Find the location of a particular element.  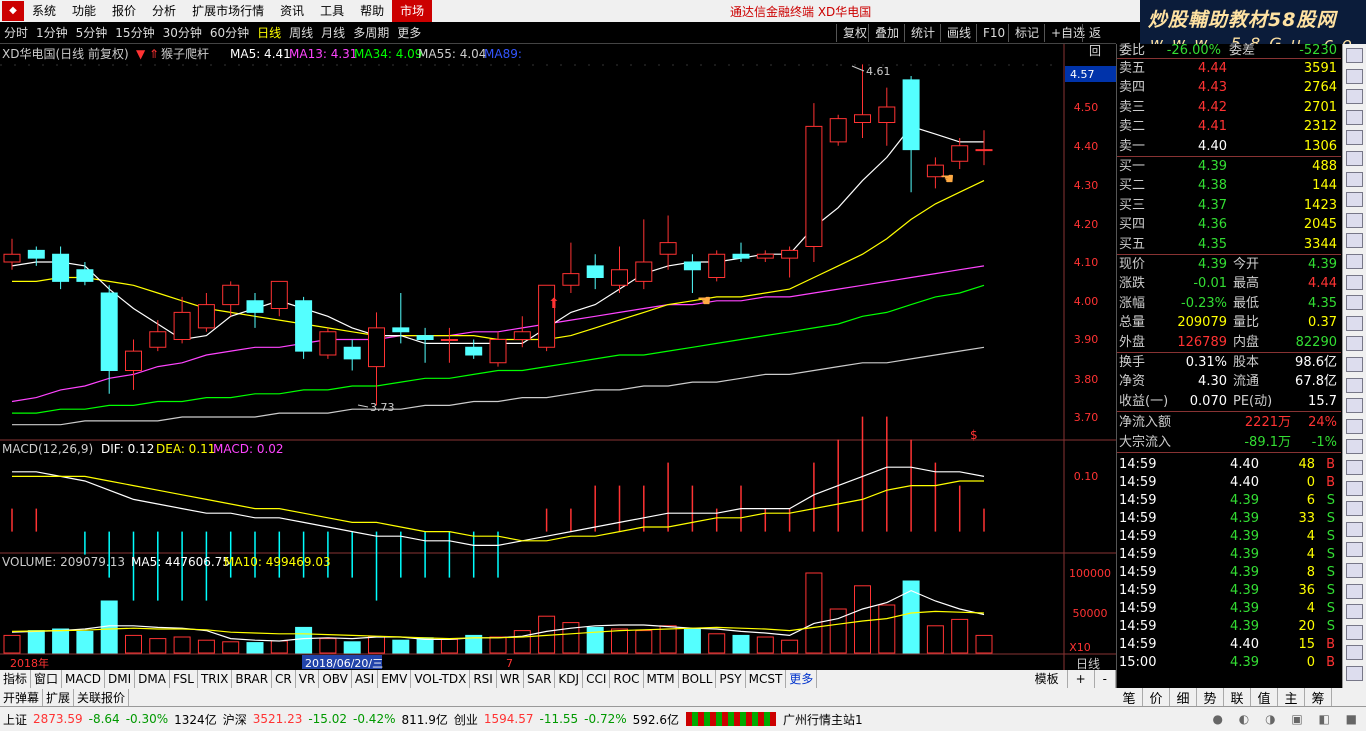

indicator-tab: DMI is located at coordinates (120, 679).